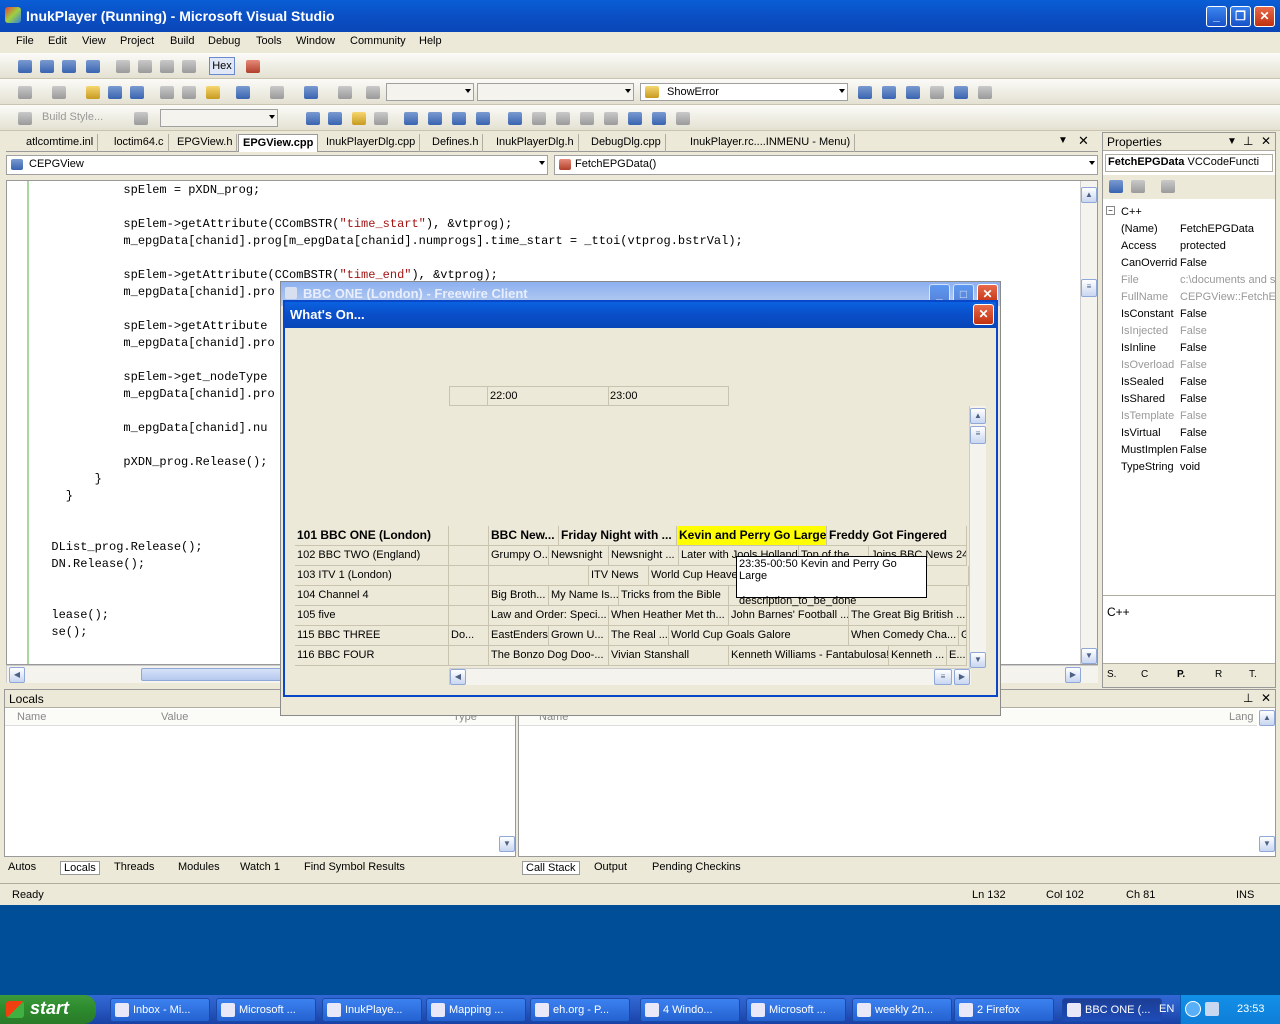 Image resolution: width=1280 pixels, height=1024 pixels. I want to click on property-row: TypeString void, so click(1190, 467).